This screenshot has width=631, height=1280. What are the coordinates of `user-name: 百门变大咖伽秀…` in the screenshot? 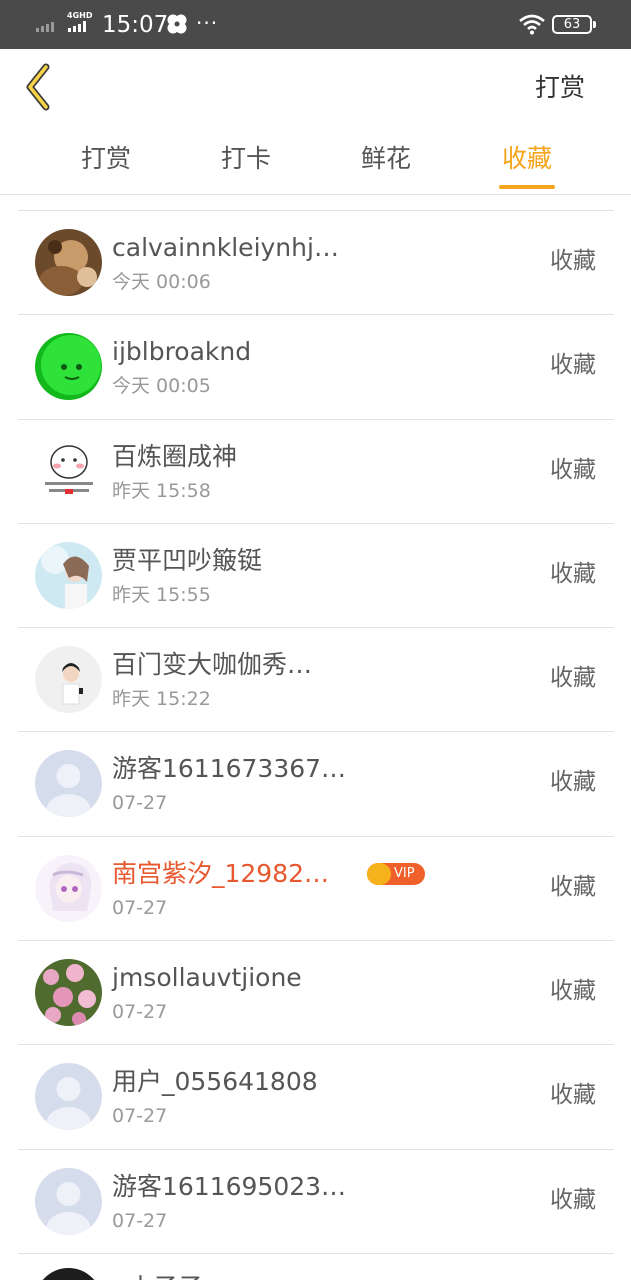 It's located at (212, 665).